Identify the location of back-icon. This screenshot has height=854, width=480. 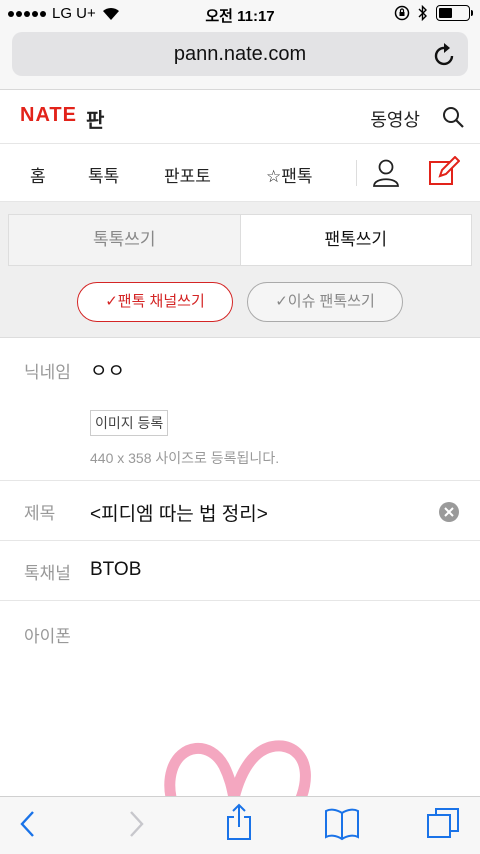
(28, 824).